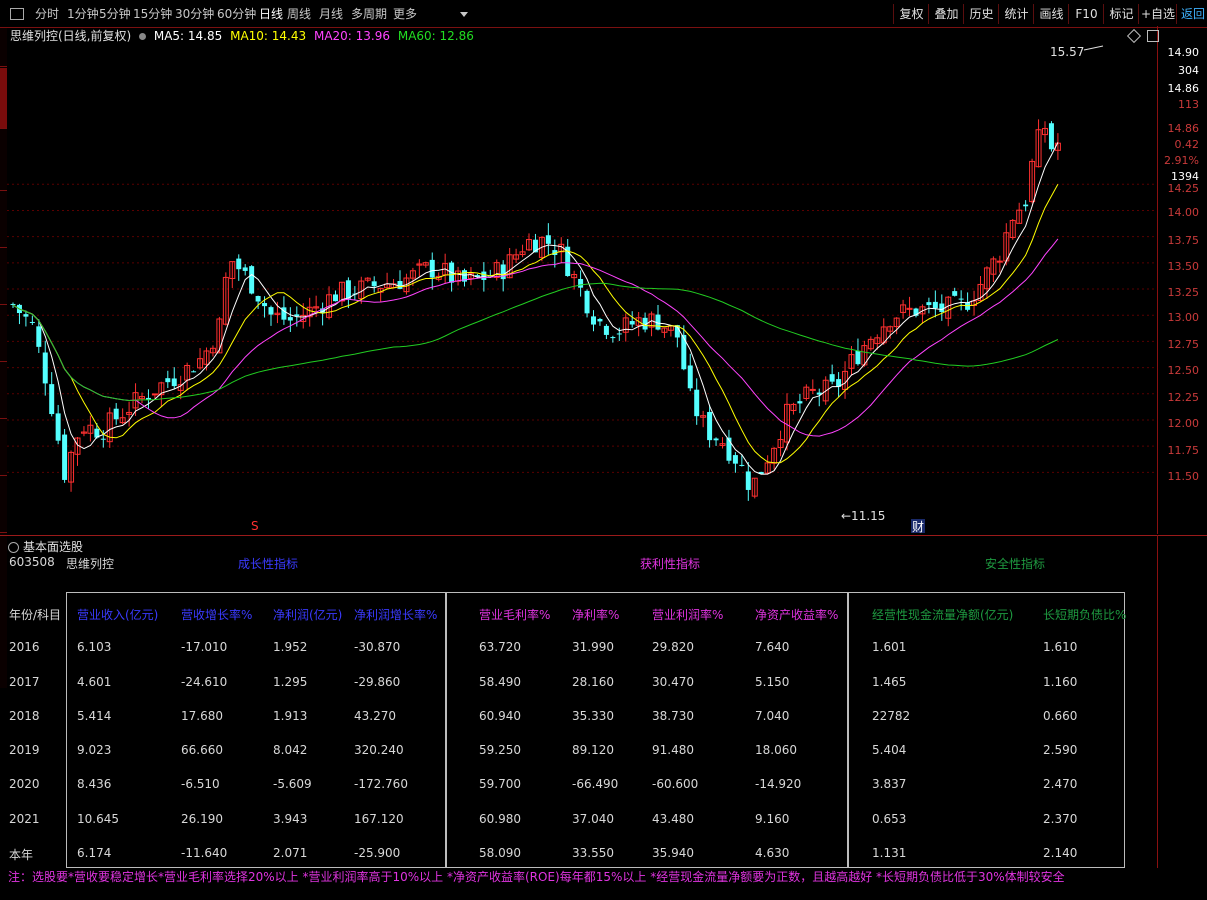  I want to click on toolbar-button-2: 历史, so click(981, 14).